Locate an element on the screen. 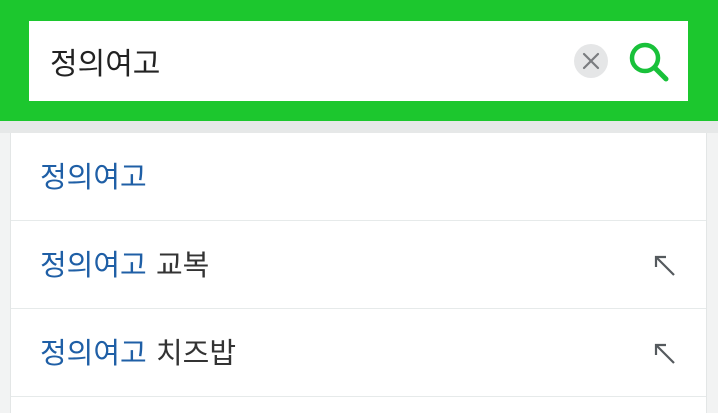  suggestion-text: 정의여고 is located at coordinates (93, 177).